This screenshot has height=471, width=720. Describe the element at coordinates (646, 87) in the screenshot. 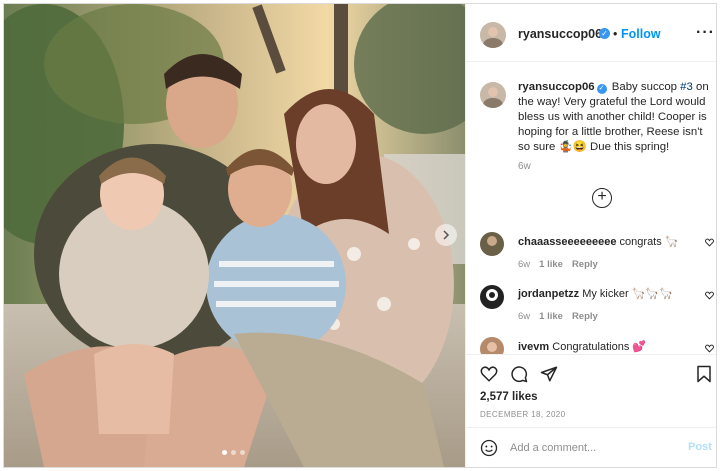

I see `caption-text-start: Baby succop` at that location.